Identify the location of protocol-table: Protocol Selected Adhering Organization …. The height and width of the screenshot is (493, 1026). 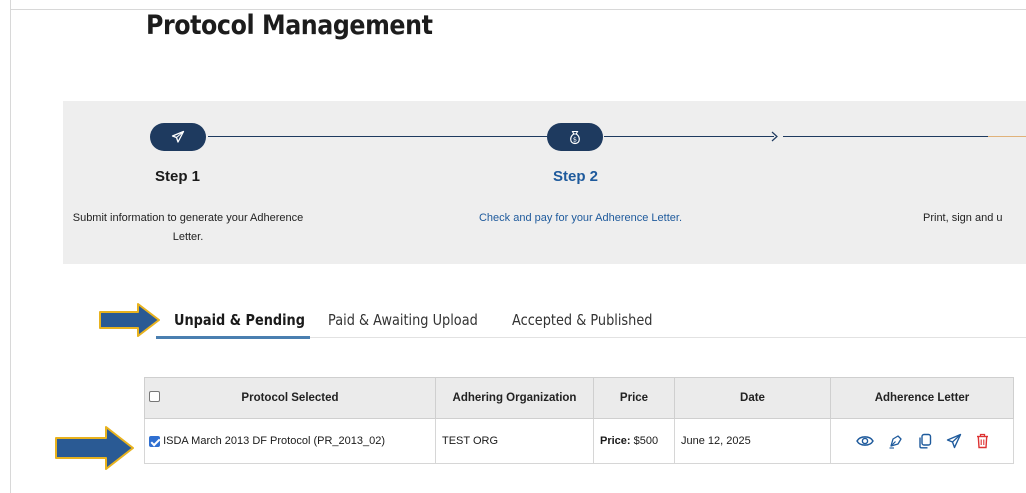
(579, 420).